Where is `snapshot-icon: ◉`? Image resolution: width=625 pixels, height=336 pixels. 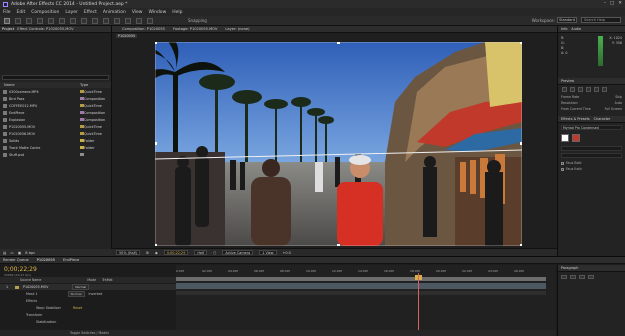
snapshot-icon: ◉ is located at coordinates (156, 253).